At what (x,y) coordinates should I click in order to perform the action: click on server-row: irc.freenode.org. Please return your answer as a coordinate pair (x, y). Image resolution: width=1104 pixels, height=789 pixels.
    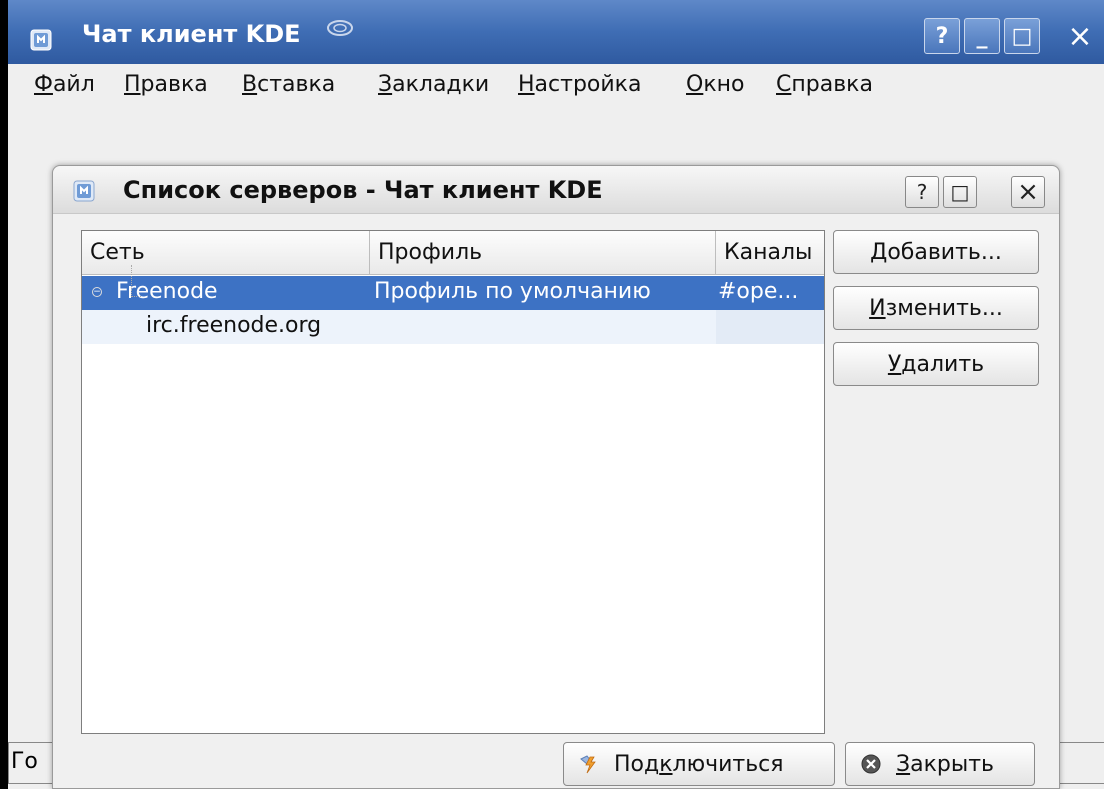
    Looking at the image, I should click on (453, 327).